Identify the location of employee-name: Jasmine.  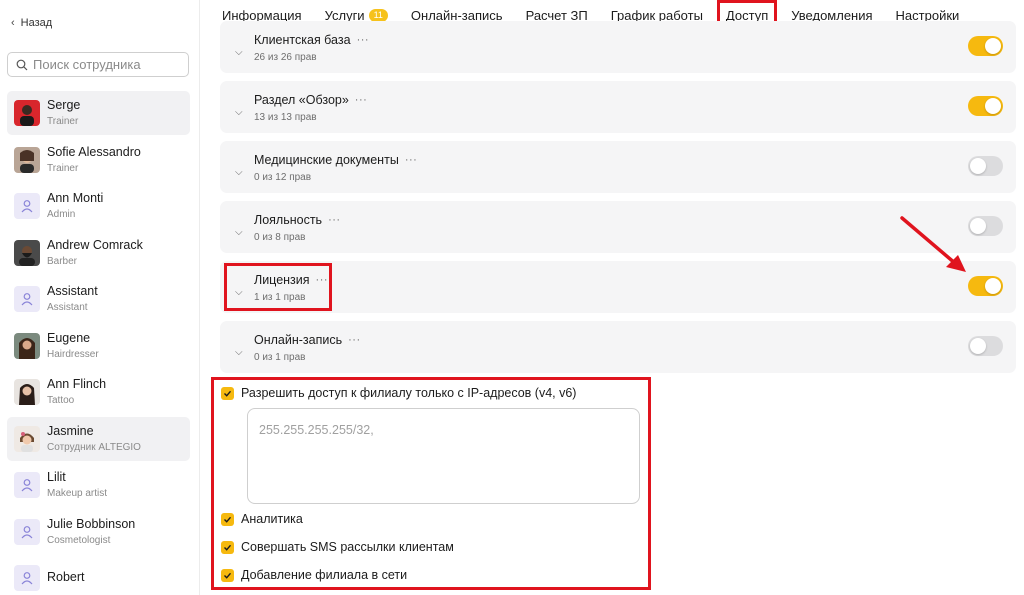
(70, 430).